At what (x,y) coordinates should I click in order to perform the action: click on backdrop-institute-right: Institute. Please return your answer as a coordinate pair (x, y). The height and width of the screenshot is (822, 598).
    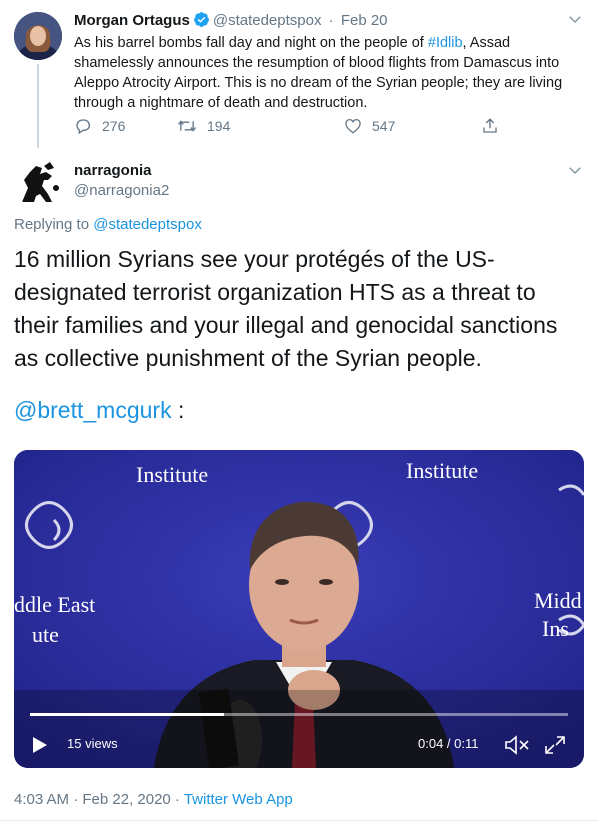
    Looking at the image, I should click on (442, 470).